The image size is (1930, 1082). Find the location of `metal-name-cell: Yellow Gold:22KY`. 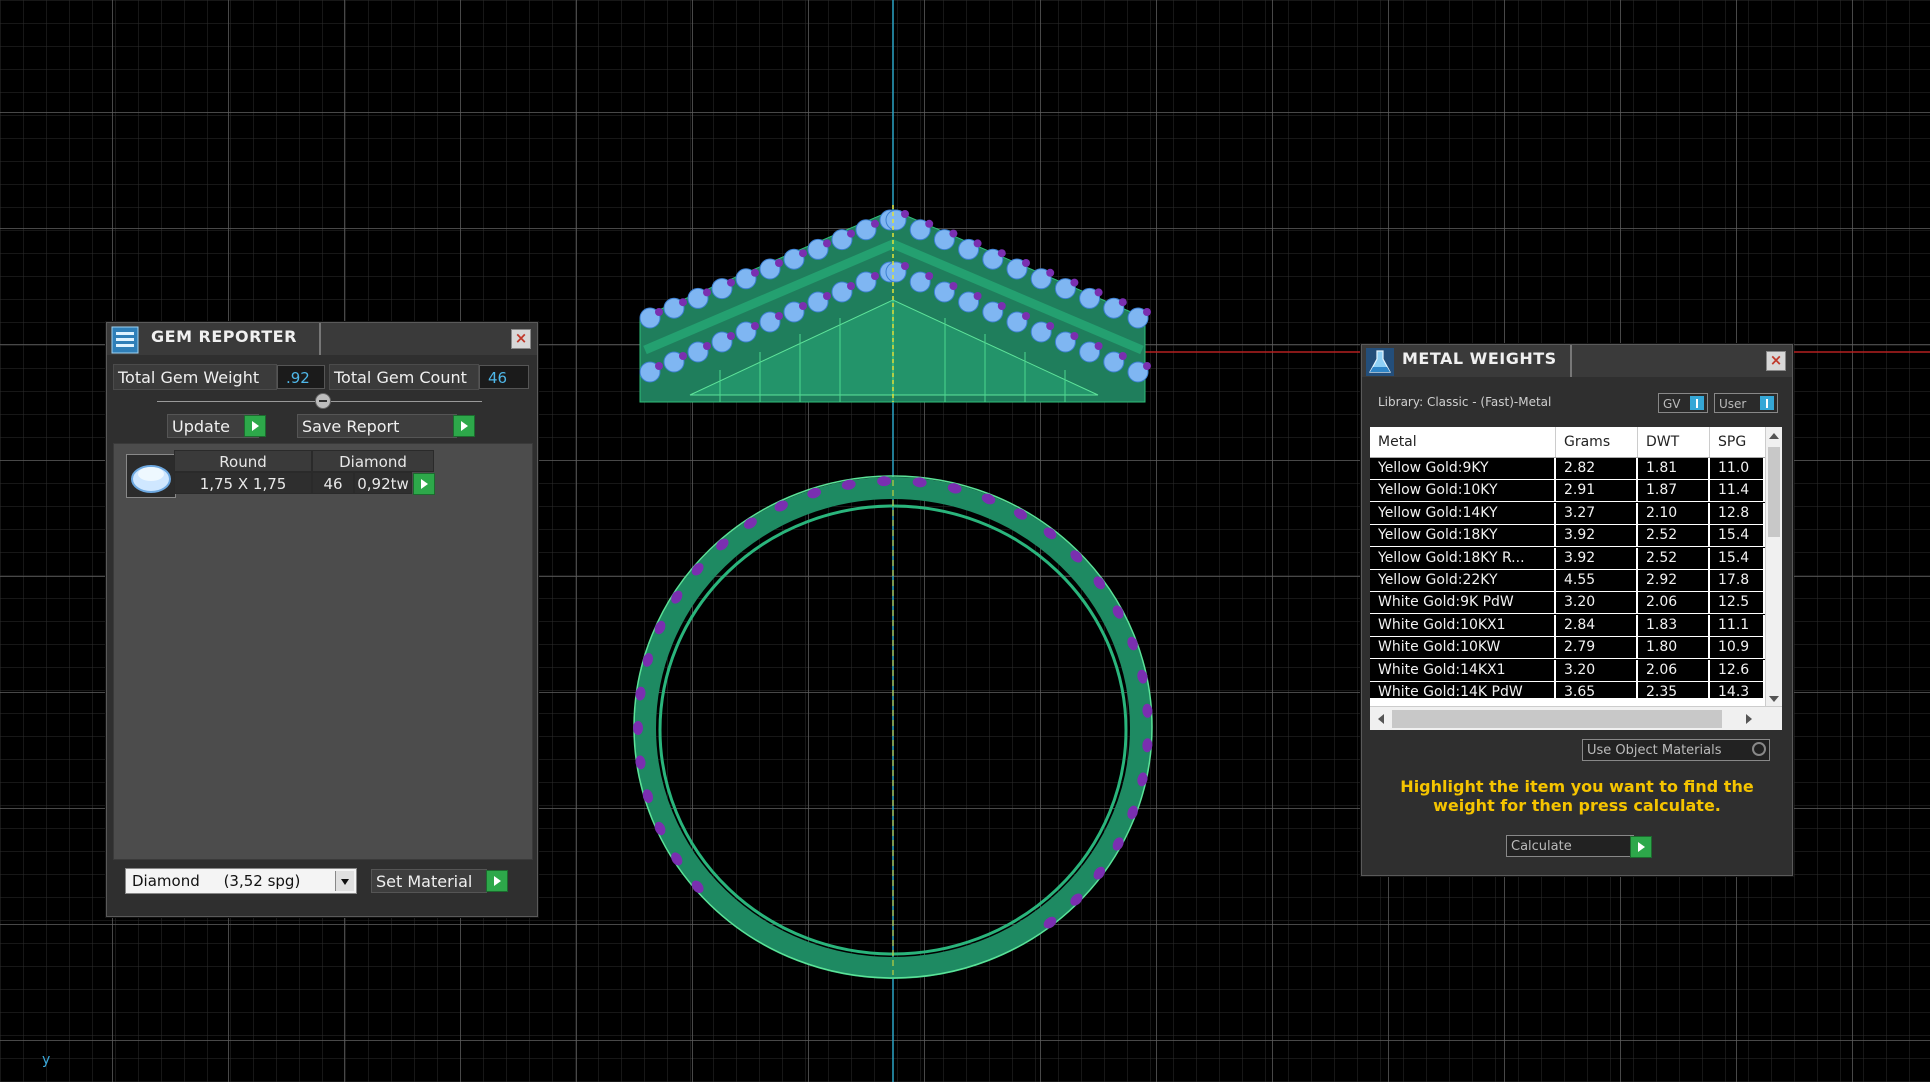

metal-name-cell: Yellow Gold:22KY is located at coordinates (1463, 580).